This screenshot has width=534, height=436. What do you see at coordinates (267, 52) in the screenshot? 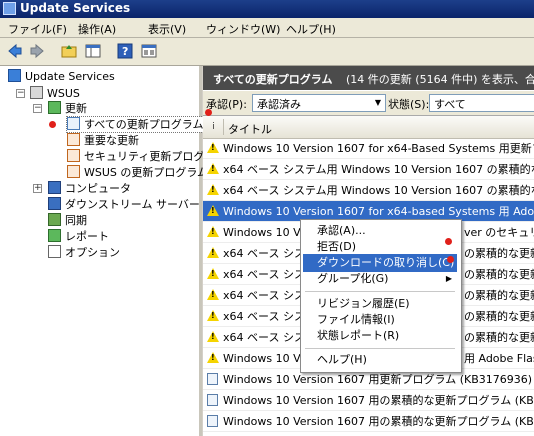
I see `toolbar: ?` at bounding box center [267, 52].